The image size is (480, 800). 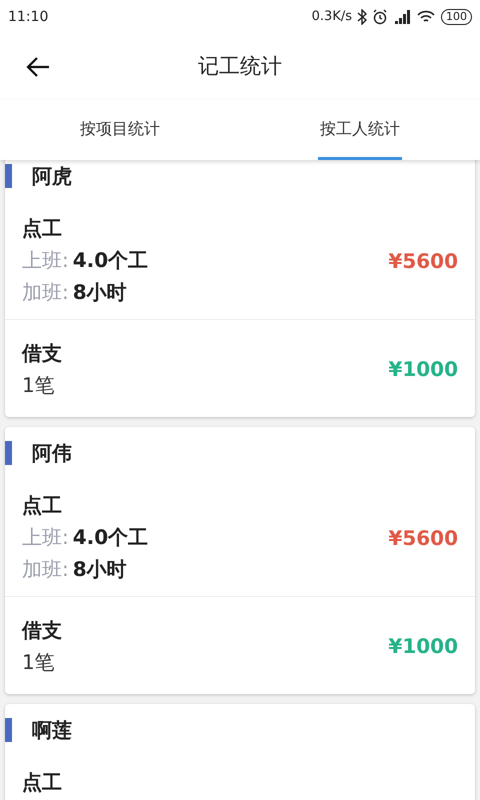 I want to click on signal-icon, so click(x=402, y=17).